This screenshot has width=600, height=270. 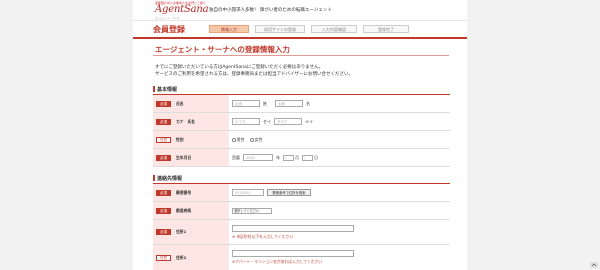 I want to click on row-name: 必須 氏名 山田 姓 太郎 名, so click(x=301, y=104).